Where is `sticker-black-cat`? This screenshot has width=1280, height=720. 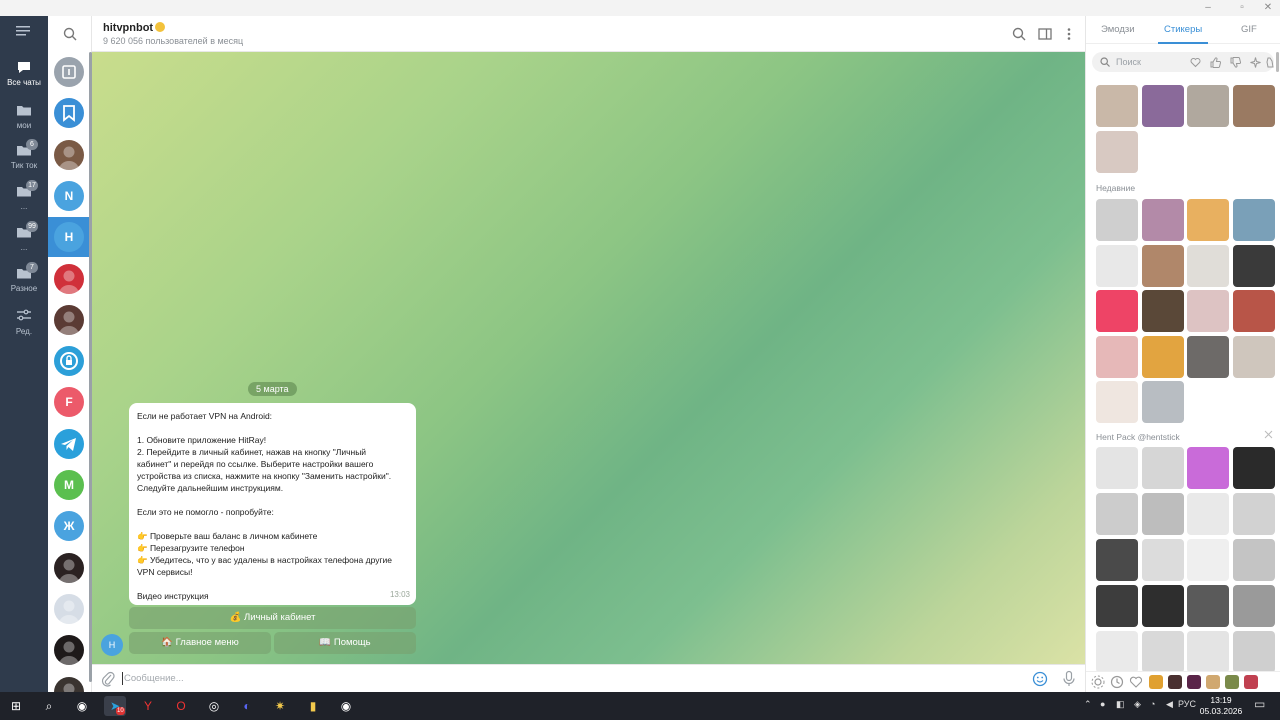
sticker-black-cat is located at coordinates (1253, 265).